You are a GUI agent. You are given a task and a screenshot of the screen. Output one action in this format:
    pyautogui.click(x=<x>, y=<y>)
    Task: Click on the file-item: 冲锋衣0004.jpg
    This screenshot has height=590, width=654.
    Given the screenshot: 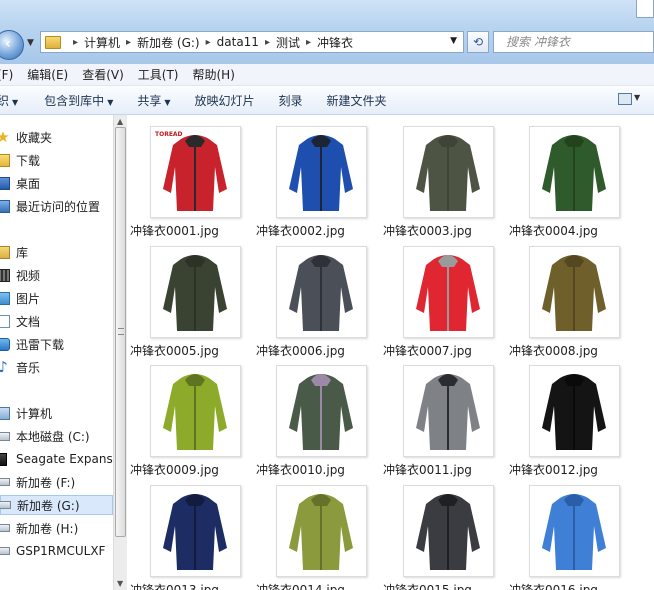 What is the action you would take?
    pyautogui.click(x=569, y=176)
    